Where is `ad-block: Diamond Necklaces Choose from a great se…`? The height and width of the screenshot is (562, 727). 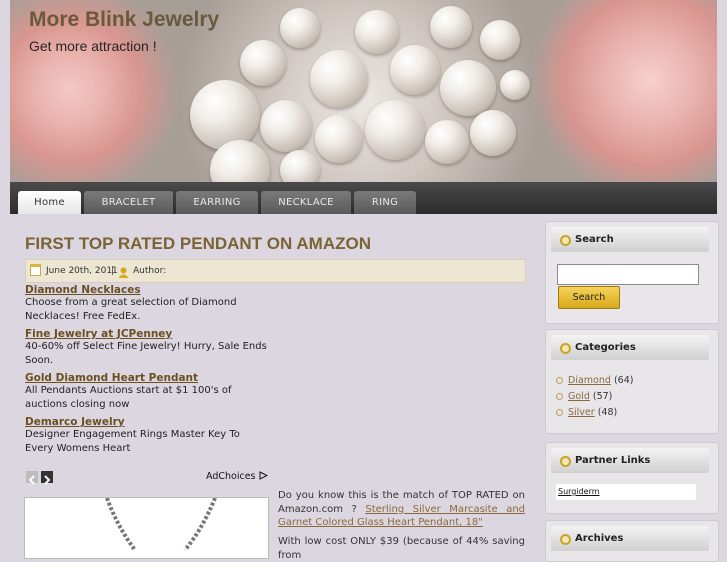
ad-block: Diamond Necklaces Choose from a great se… is located at coordinates (147, 375).